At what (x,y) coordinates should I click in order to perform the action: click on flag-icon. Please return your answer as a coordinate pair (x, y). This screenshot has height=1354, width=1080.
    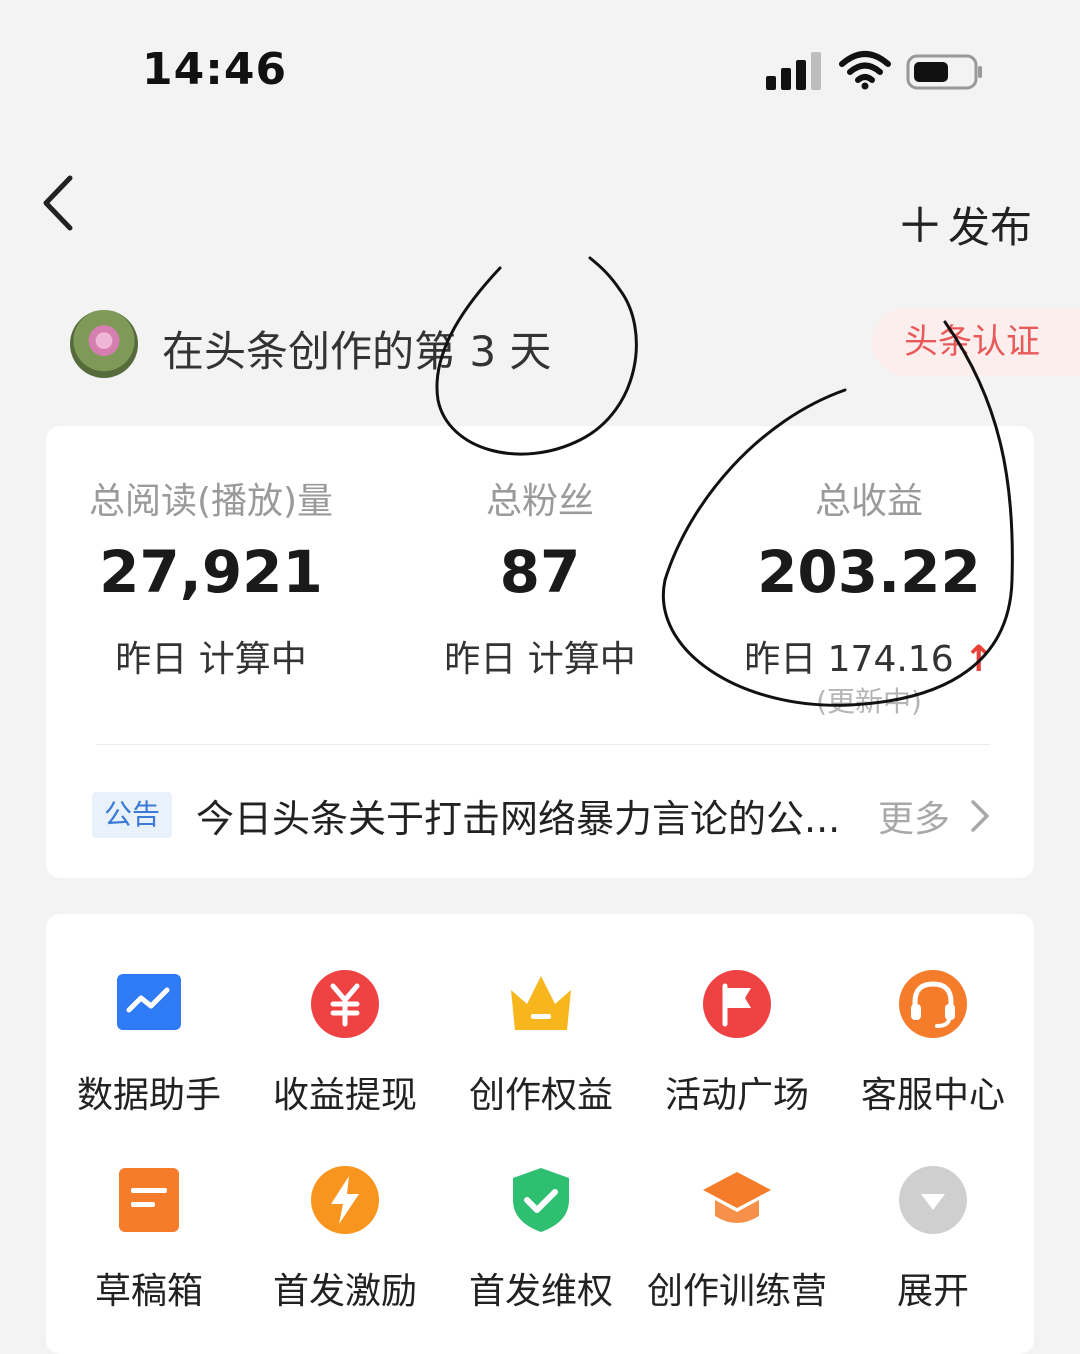
    Looking at the image, I should click on (737, 1004).